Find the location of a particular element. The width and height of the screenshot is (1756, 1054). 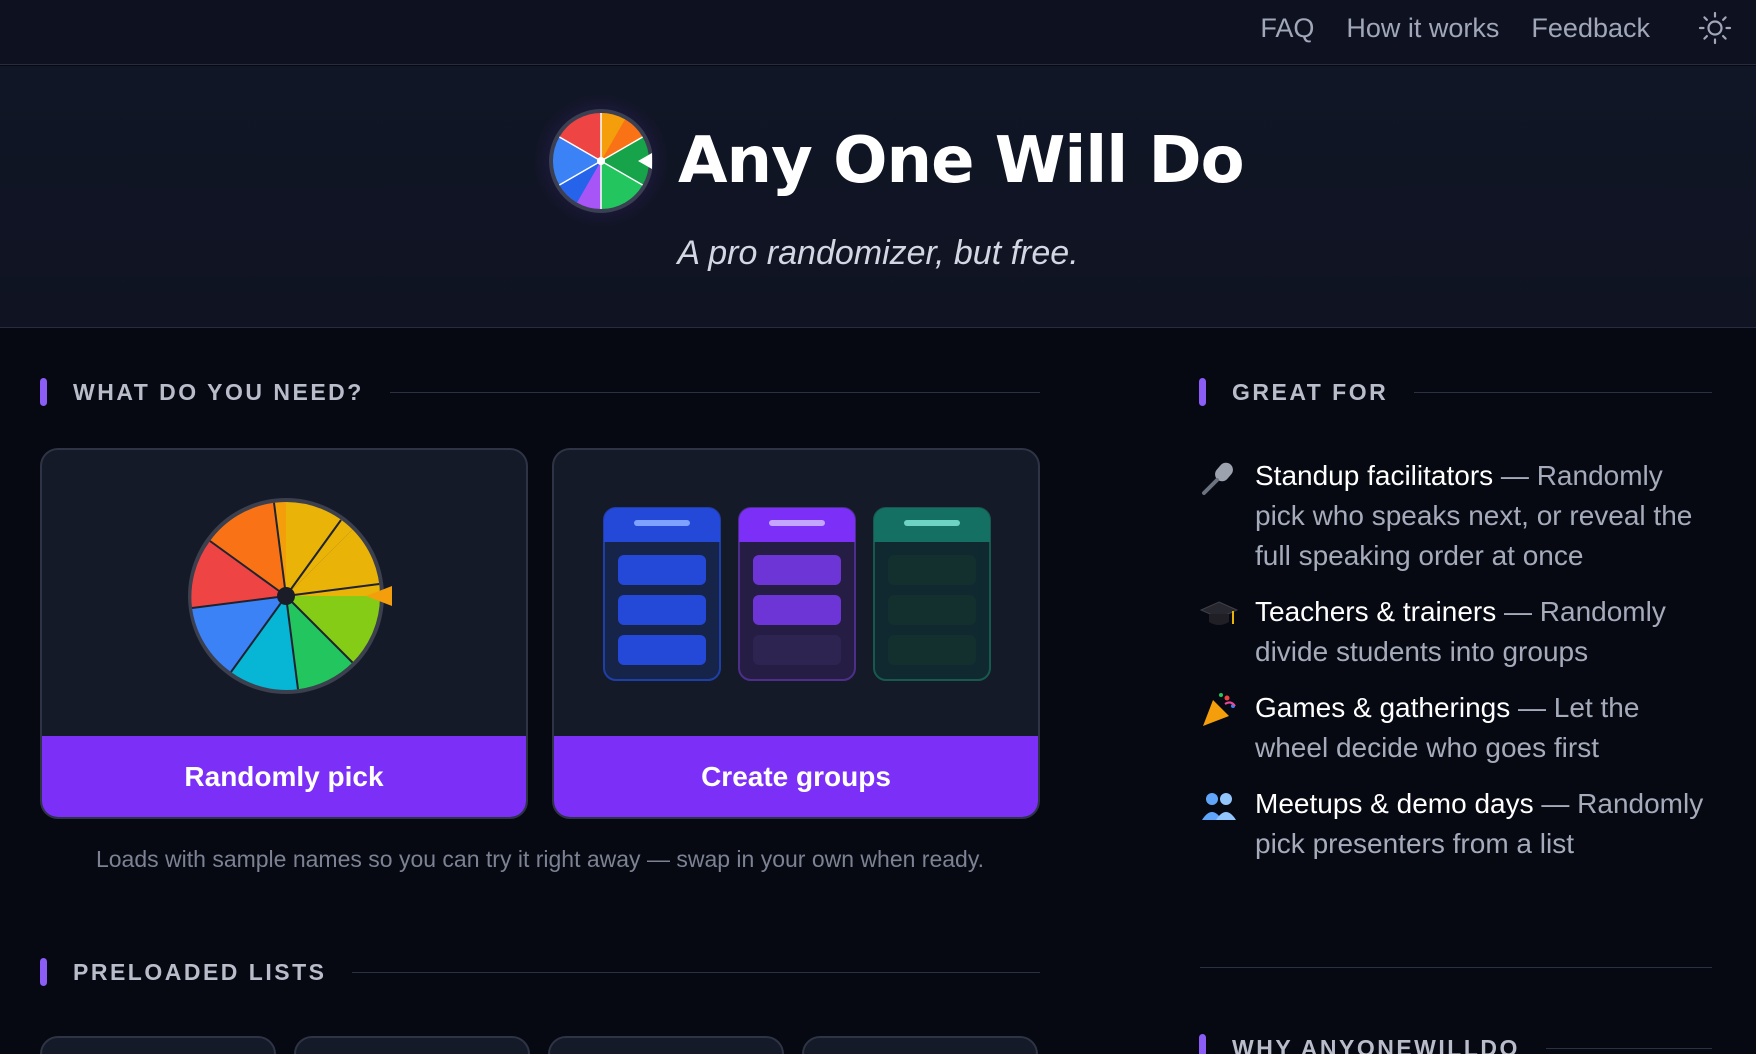

party-popper-icon is located at coordinates (1227, 728).